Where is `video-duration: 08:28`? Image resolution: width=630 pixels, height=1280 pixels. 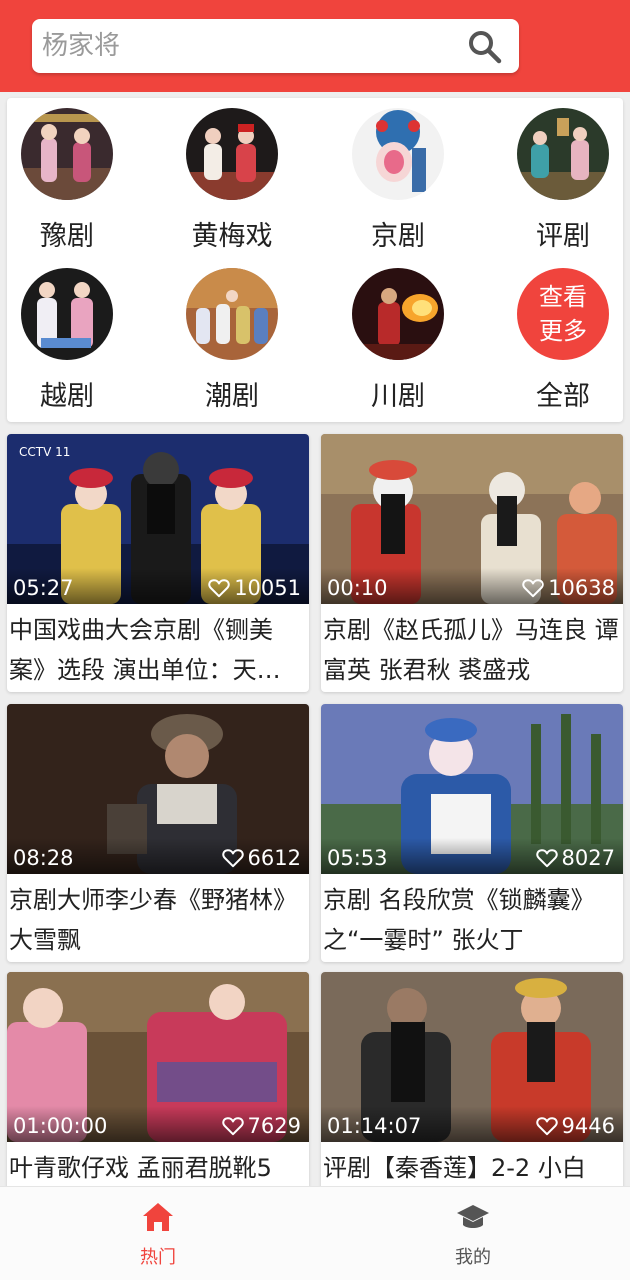
video-duration: 08:28 is located at coordinates (43, 858).